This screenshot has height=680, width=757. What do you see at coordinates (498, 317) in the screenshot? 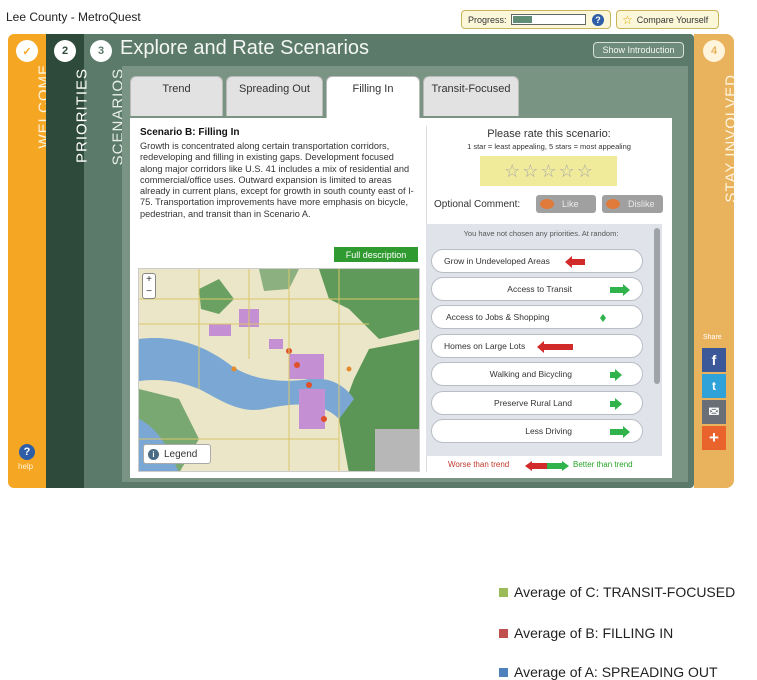
I see `priority-label: Access to Jobs & Shopping` at bounding box center [498, 317].